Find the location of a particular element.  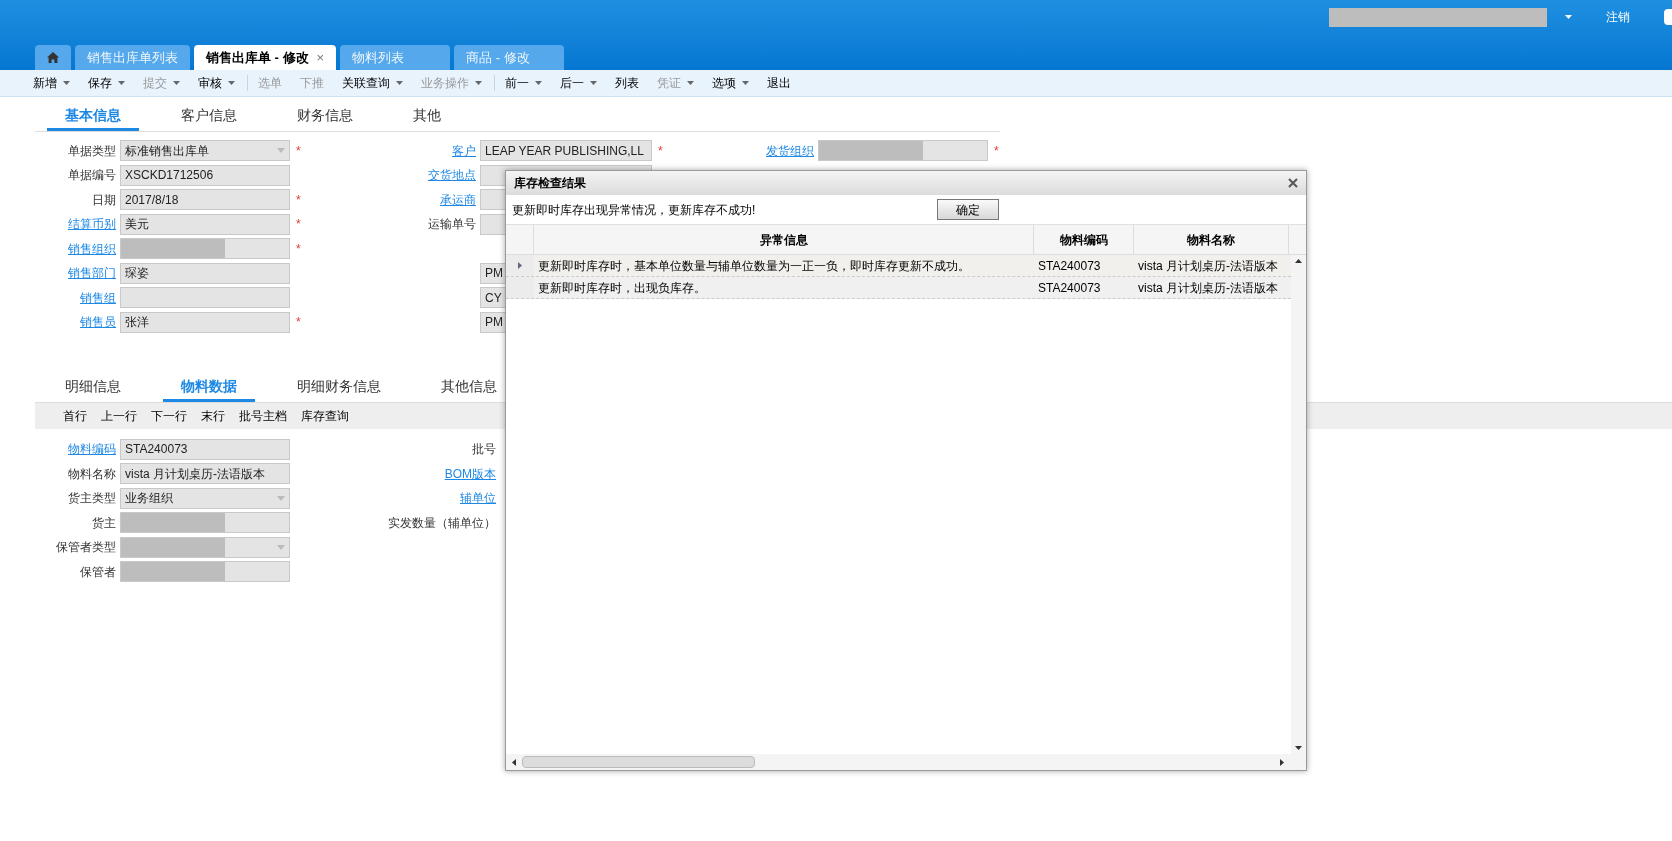

column-header: 异常信息 is located at coordinates (784, 239).